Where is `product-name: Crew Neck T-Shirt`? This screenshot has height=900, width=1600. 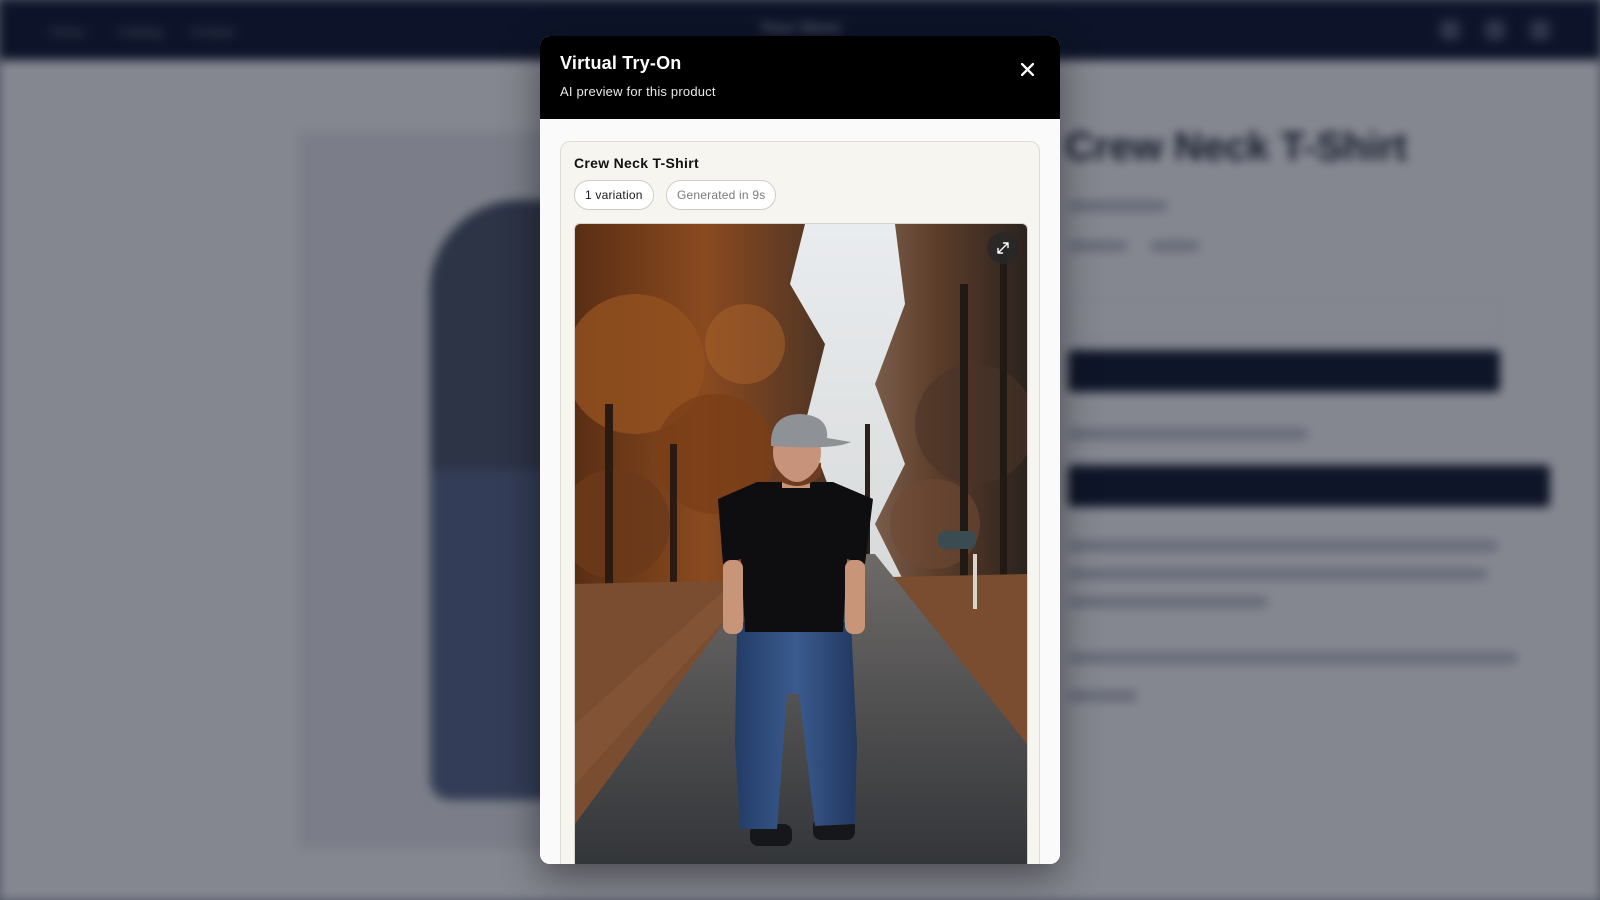 product-name: Crew Neck T-Shirt is located at coordinates (636, 163).